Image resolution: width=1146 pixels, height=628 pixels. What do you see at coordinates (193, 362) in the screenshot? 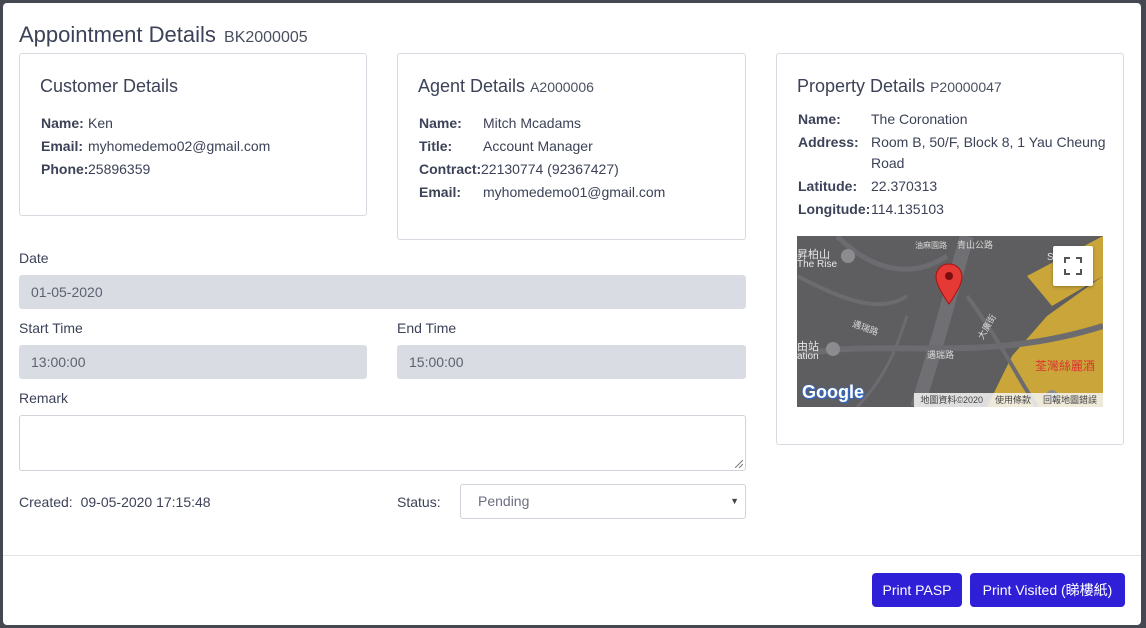
I see `start-time-field: 13:00:00` at bounding box center [193, 362].